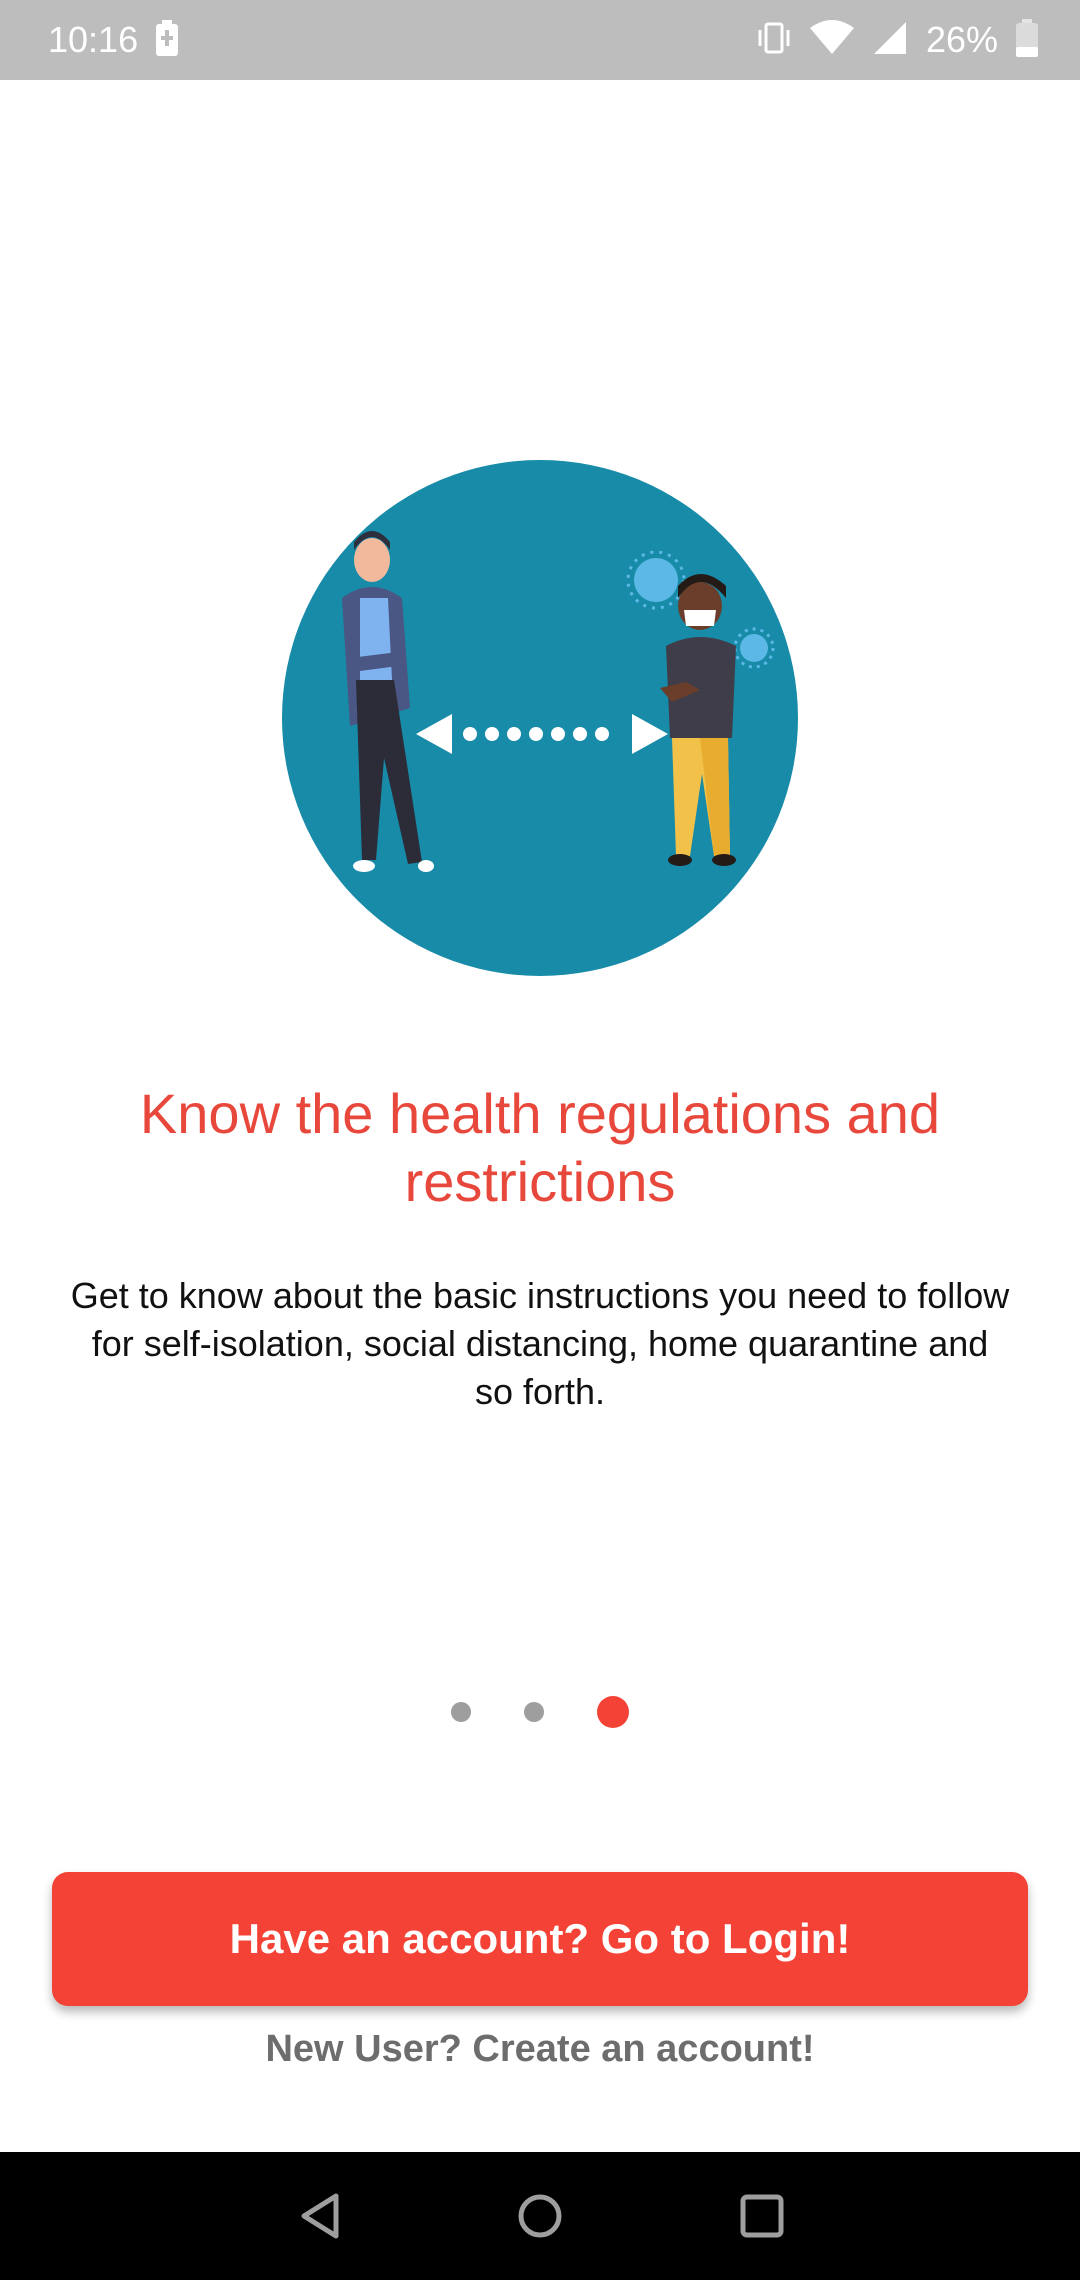  I want to click on social-distancing-illustration, so click(540, 718).